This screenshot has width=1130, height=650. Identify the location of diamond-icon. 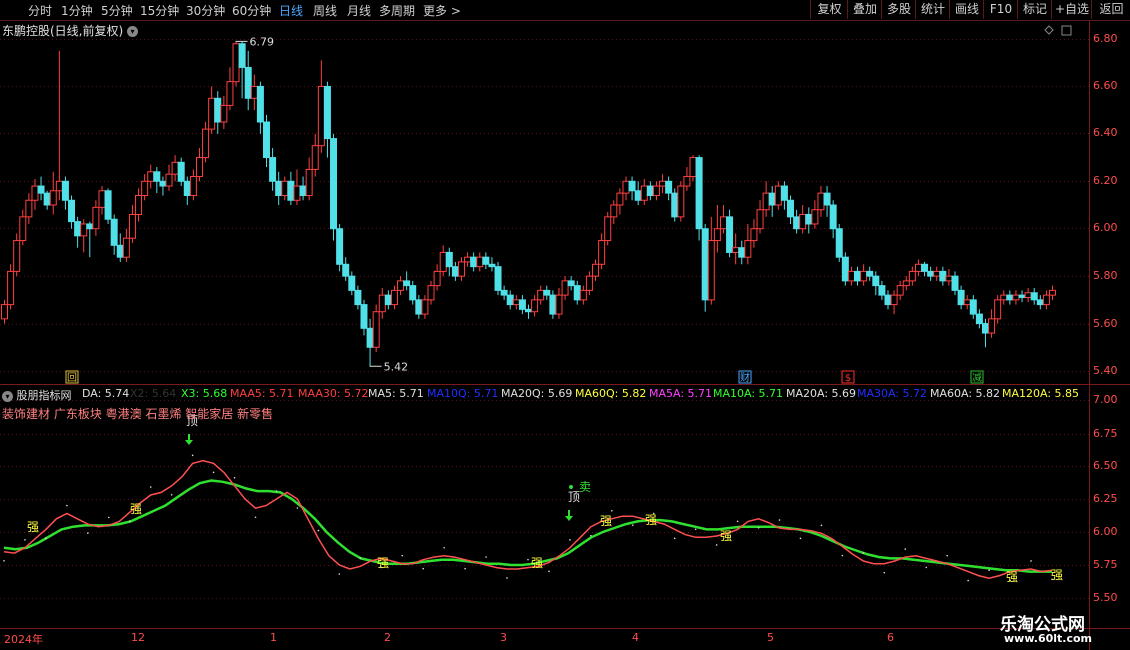
(1049, 30).